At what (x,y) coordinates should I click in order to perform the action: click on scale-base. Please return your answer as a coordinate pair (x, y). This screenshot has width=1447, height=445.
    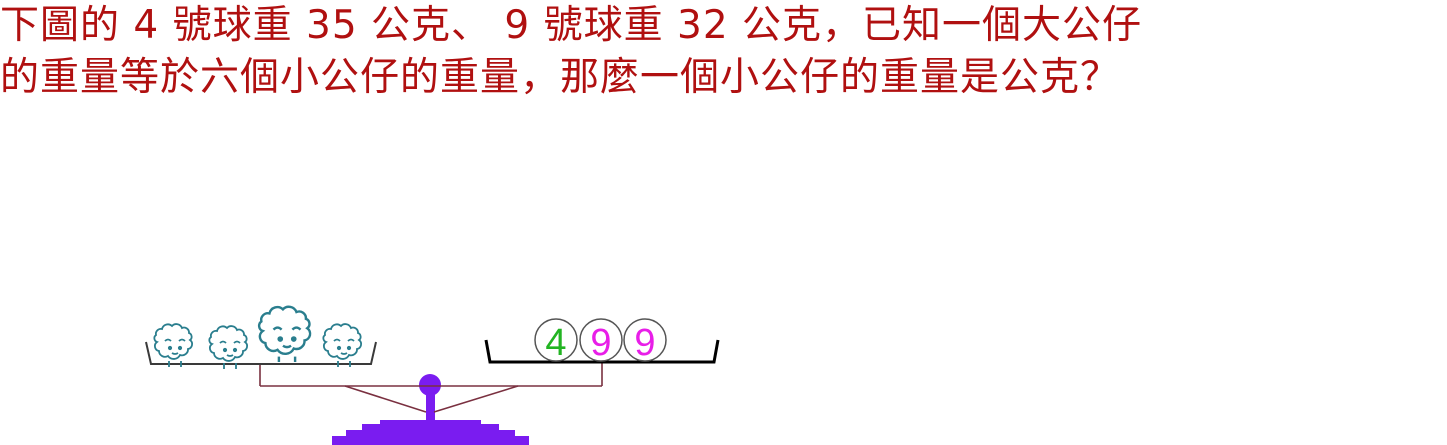
    Looking at the image, I should click on (430, 409).